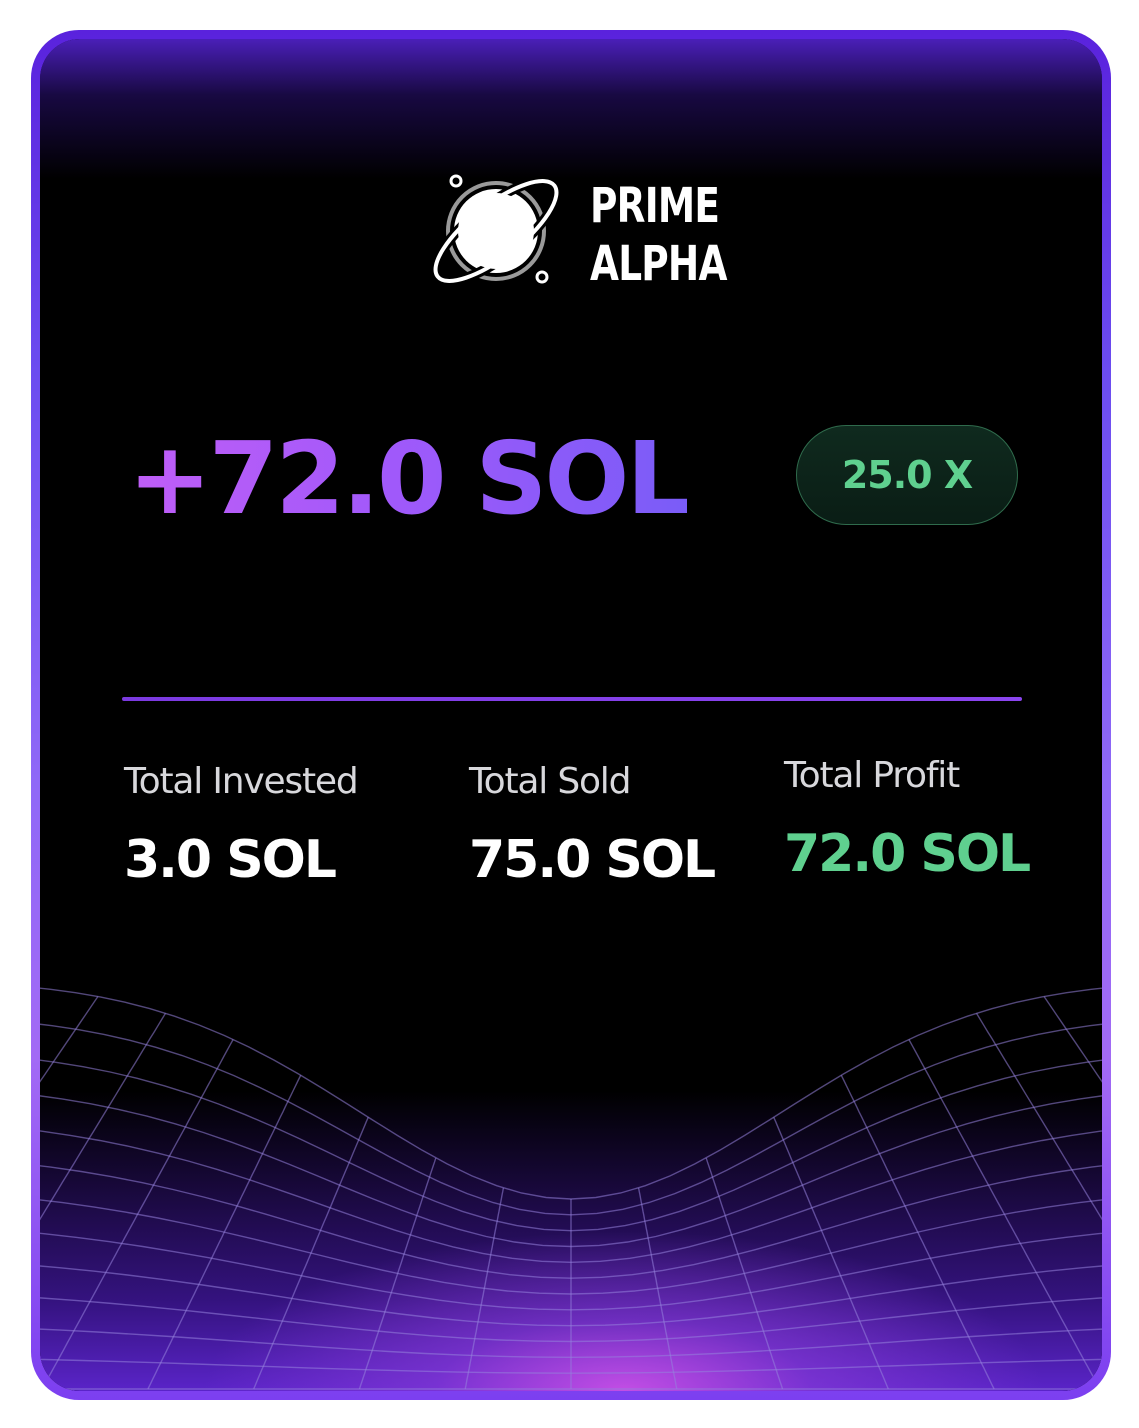  Describe the element at coordinates (241, 825) in the screenshot. I see `stat-total-invested: Total Invested 3.0 SOL` at that location.